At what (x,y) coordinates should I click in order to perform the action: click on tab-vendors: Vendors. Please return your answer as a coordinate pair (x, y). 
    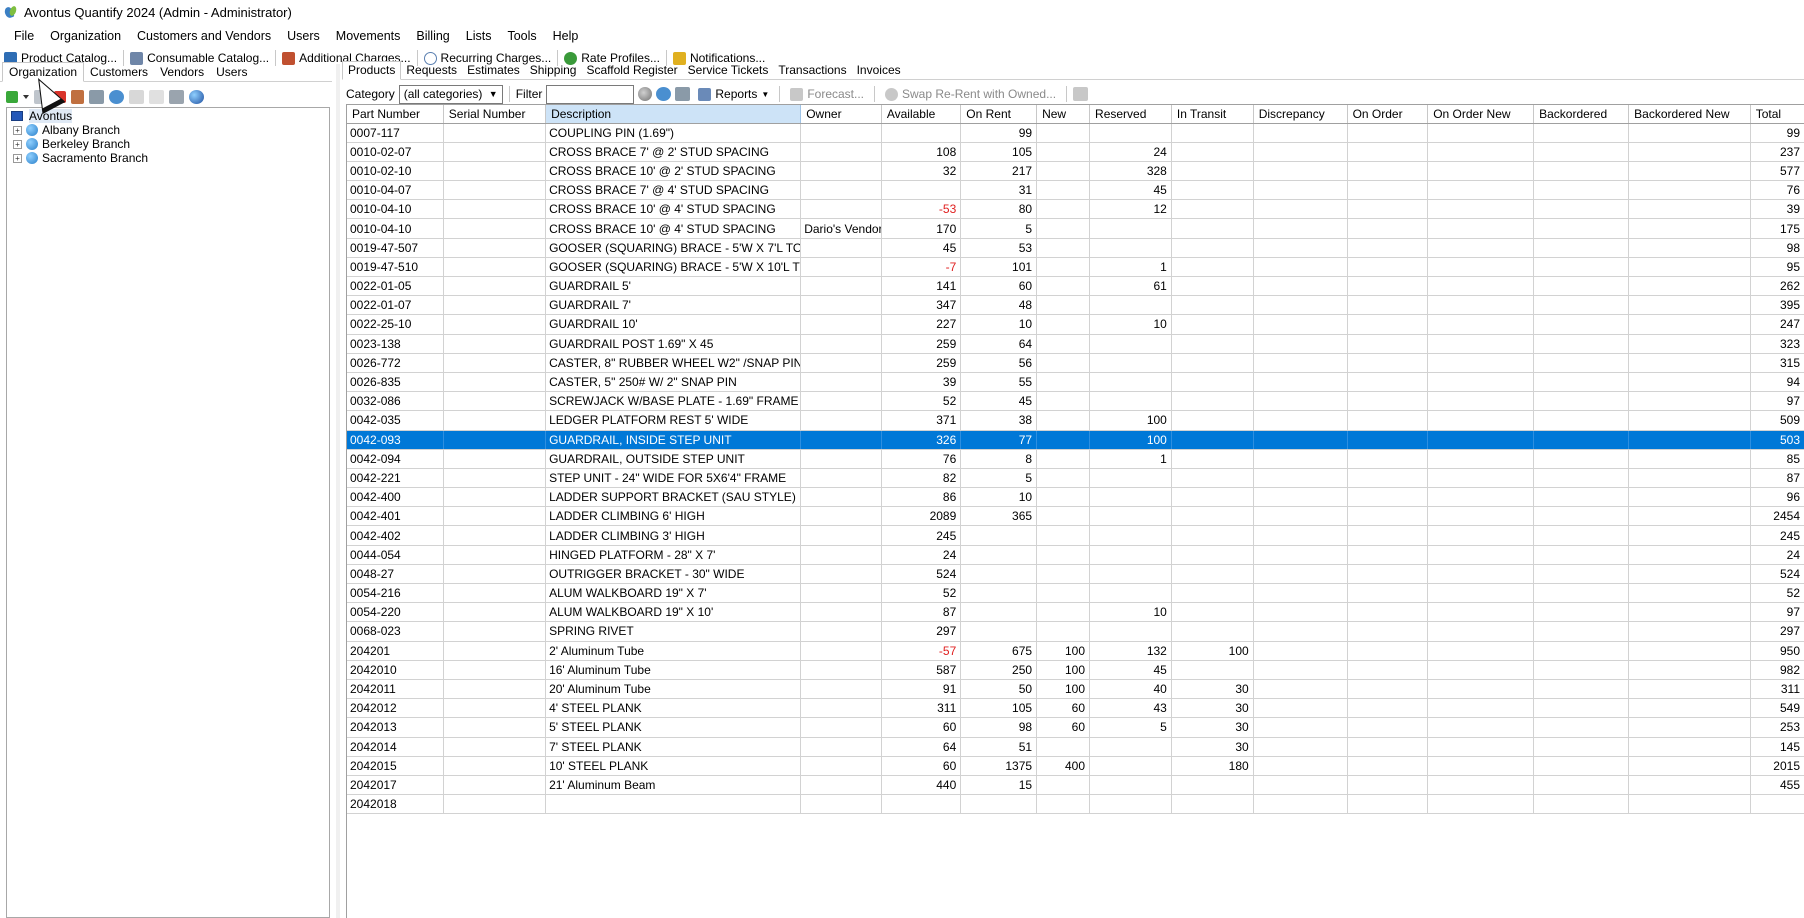
    Looking at the image, I should click on (182, 72).